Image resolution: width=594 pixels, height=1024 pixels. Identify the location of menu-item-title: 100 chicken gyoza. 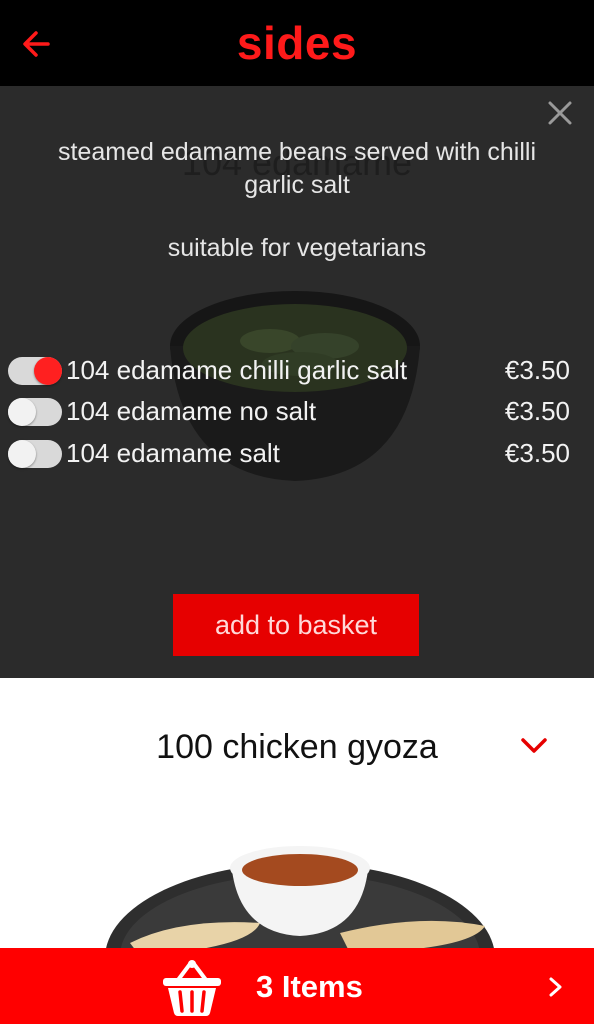
(297, 747).